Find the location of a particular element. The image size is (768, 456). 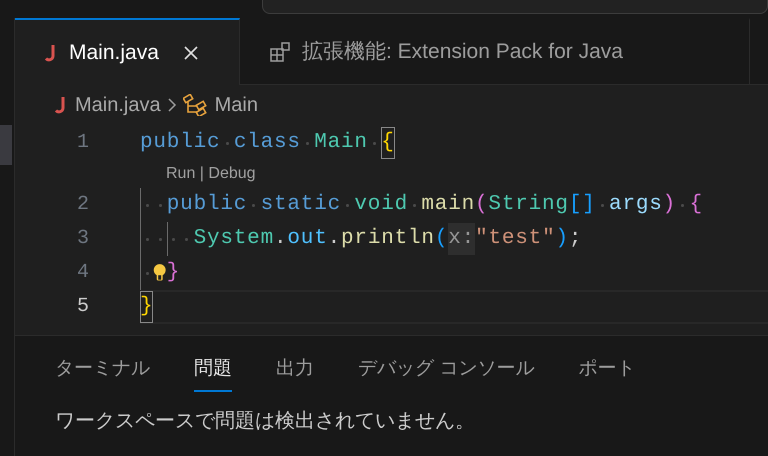

panel-tab: 出力 is located at coordinates (295, 373).